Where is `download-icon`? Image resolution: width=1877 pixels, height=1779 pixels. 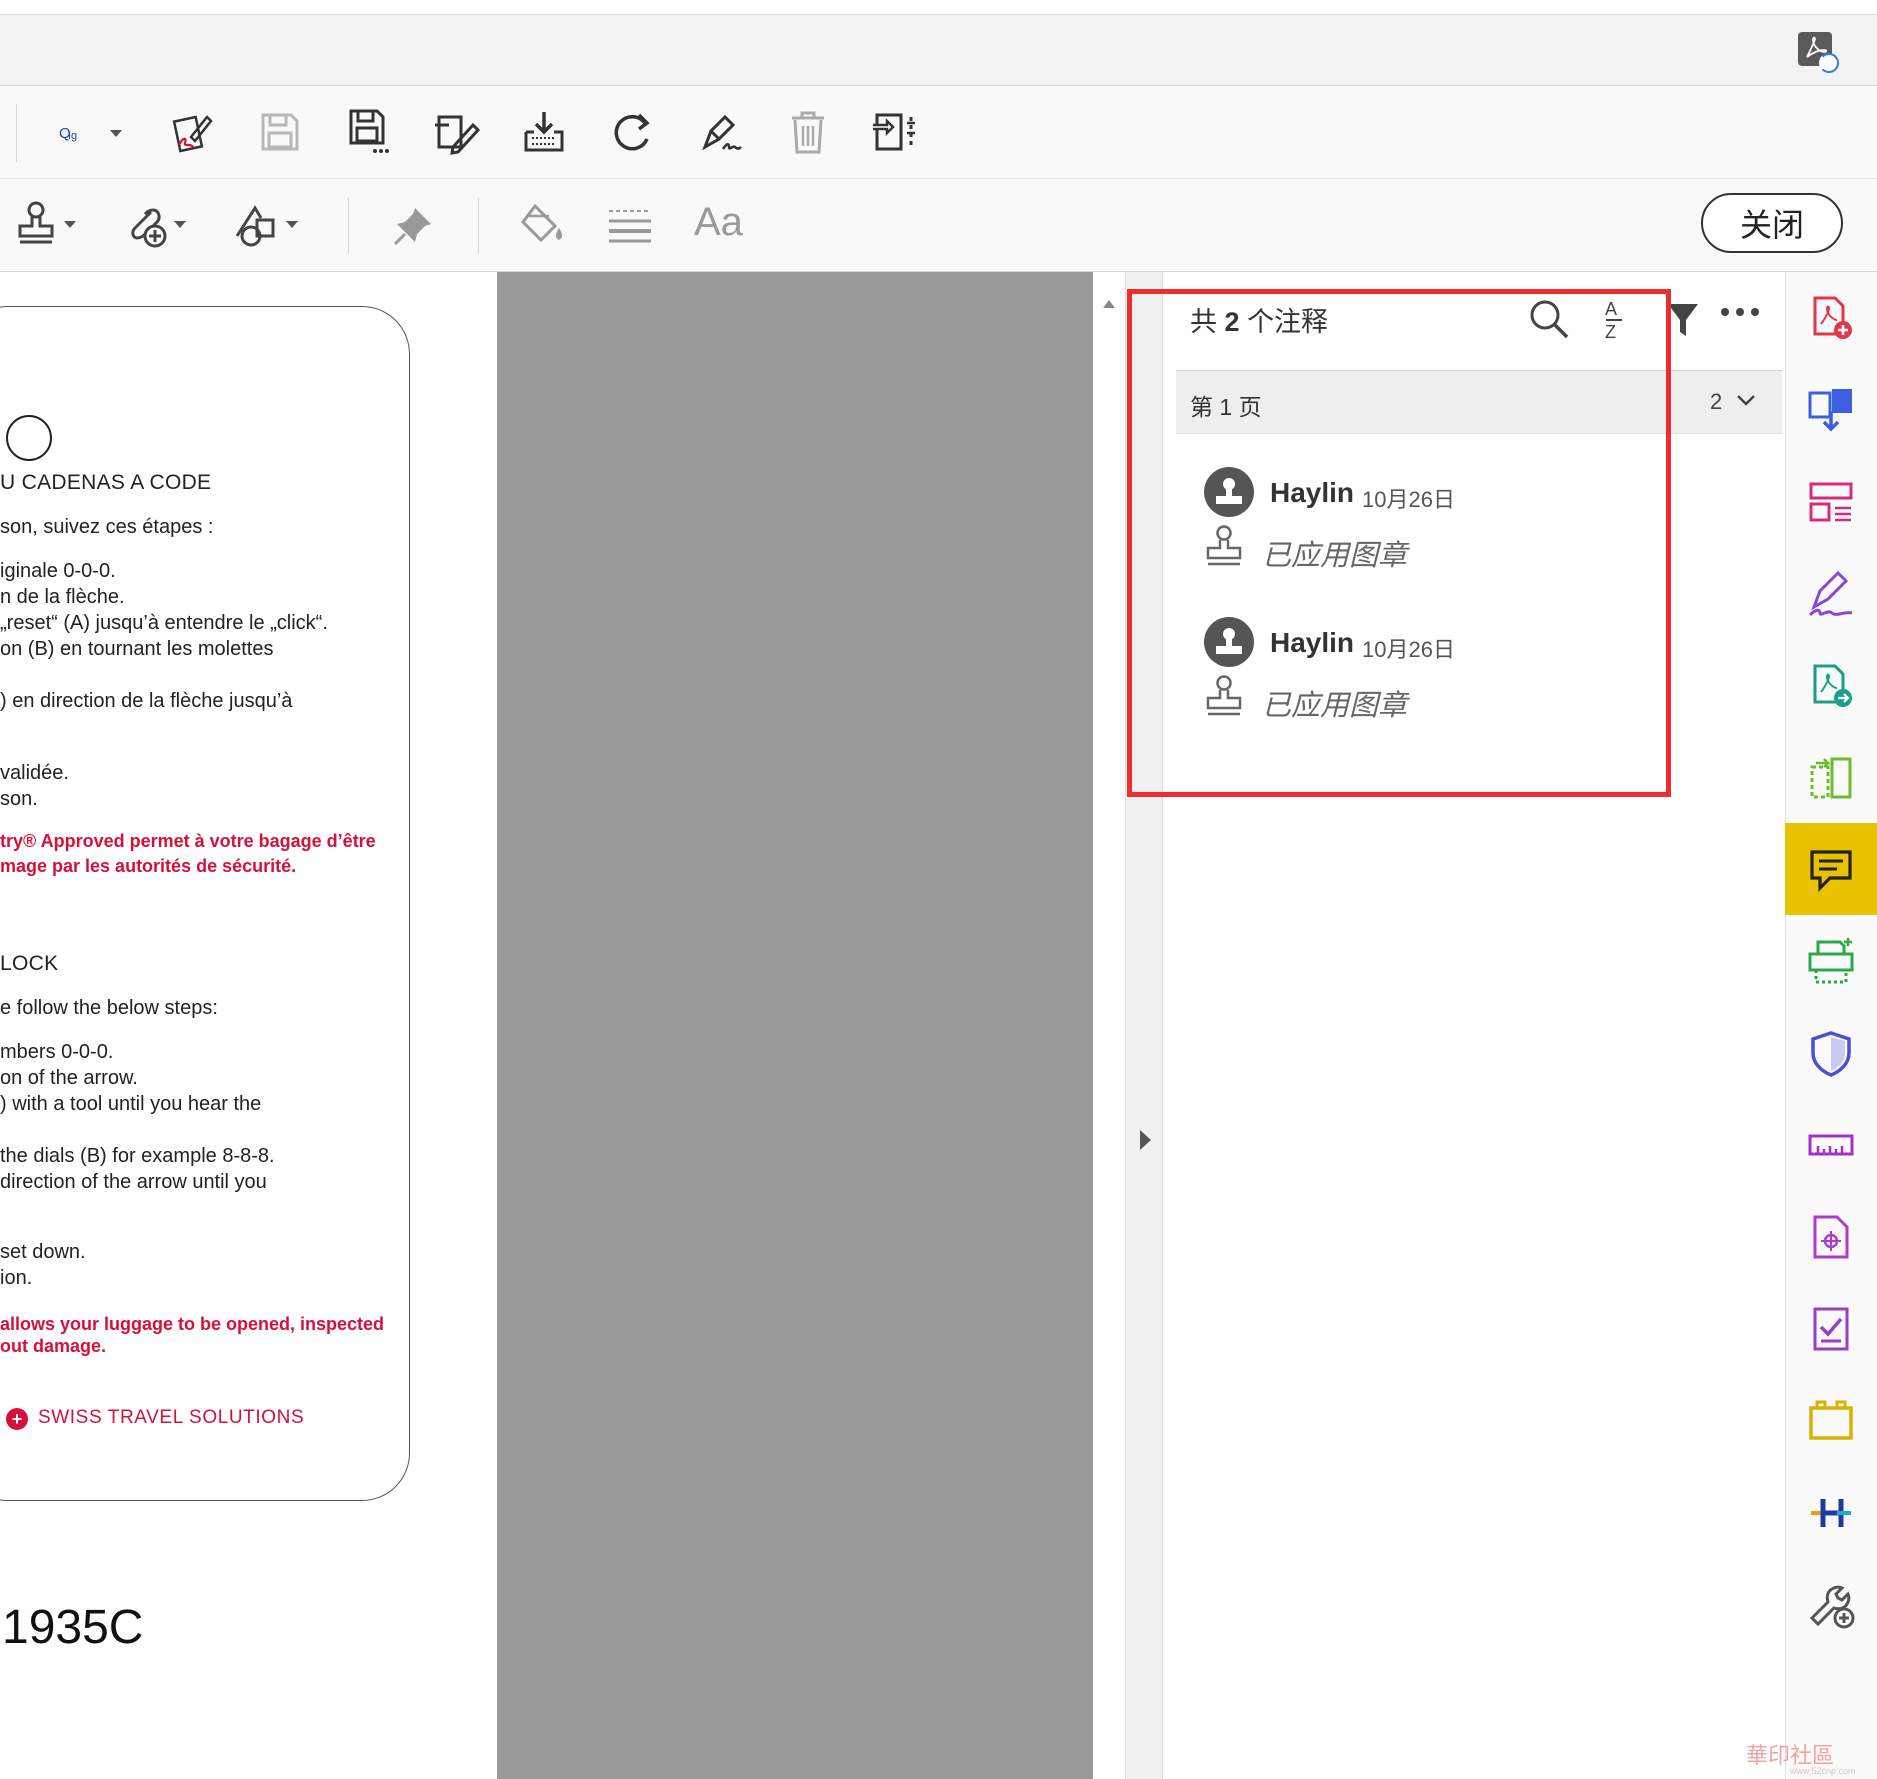 download-icon is located at coordinates (544, 132).